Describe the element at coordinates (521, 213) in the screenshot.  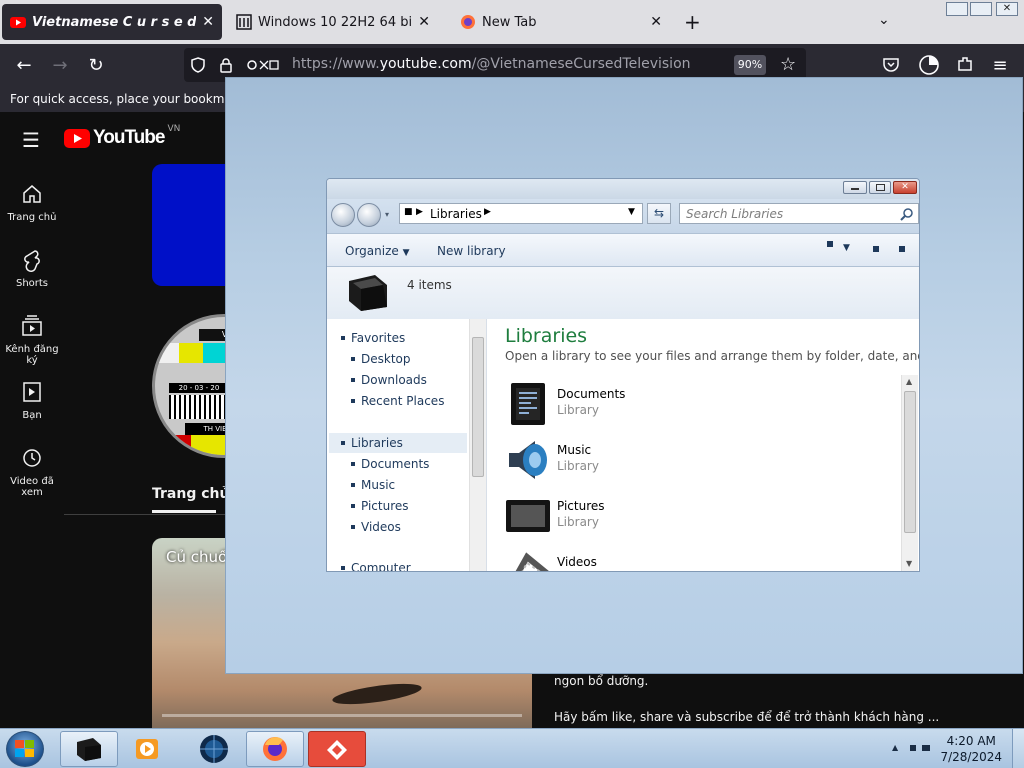
I see `address-breadcrumb: ■ ▶ Libraries ▶ ▼` at that location.